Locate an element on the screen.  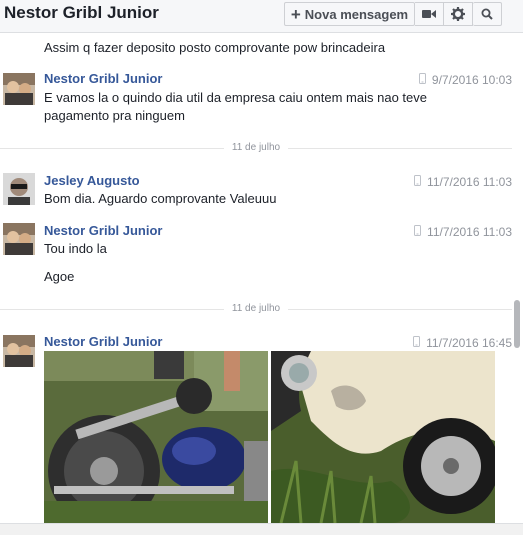
new-message-label: Nova mensagem is located at coordinates (356, 14).